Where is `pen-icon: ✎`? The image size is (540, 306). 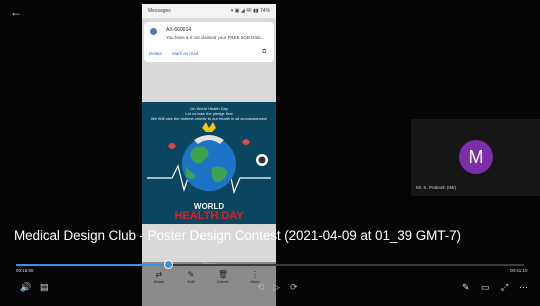 pen-icon: ✎ is located at coordinates (466, 287).